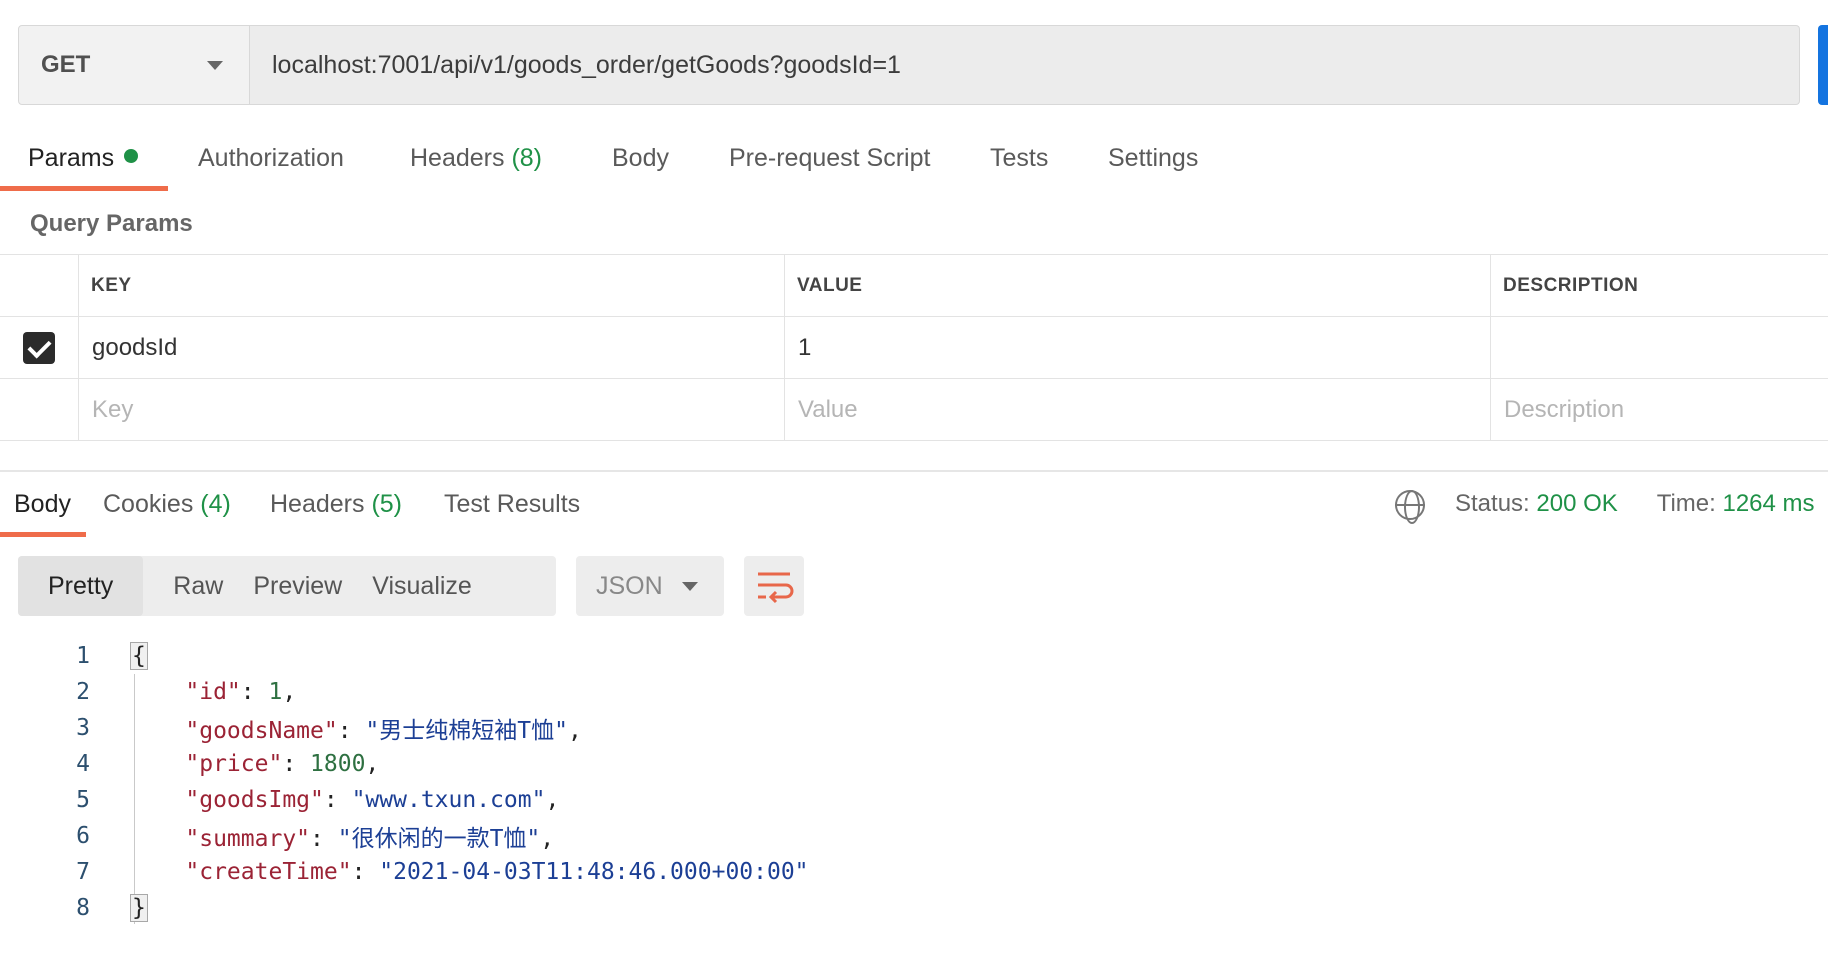 This screenshot has width=1828, height=954. I want to click on tab-test-results: Test Results, so click(512, 504).